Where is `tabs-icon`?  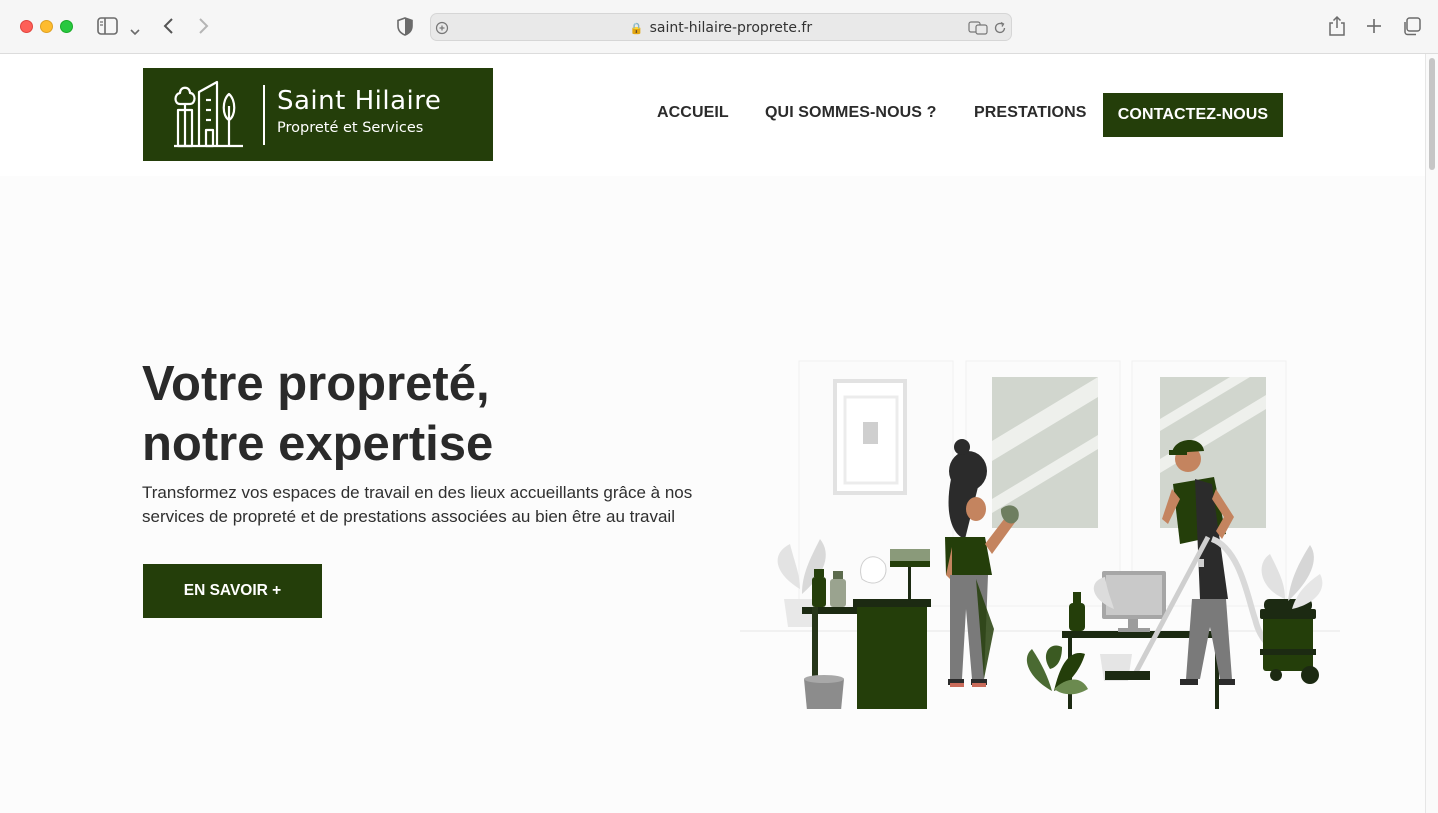 tabs-icon is located at coordinates (1411, 28).